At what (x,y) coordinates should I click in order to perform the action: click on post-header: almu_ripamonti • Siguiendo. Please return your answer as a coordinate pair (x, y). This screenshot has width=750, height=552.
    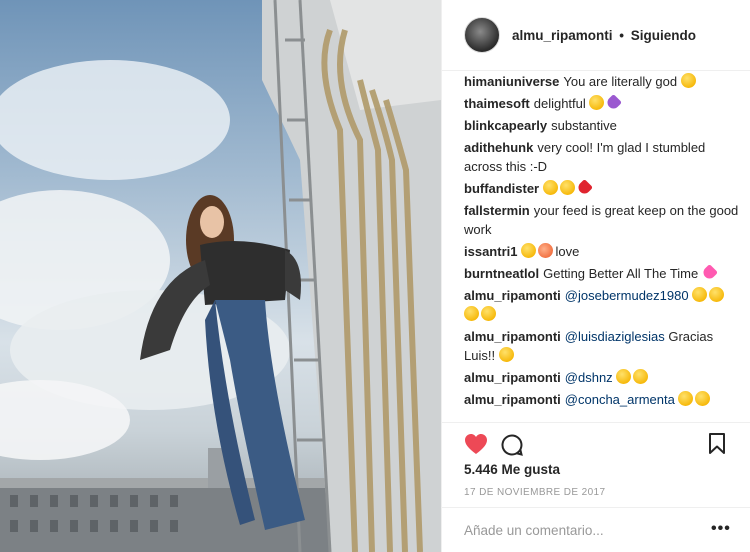
    Looking at the image, I should click on (596, 35).